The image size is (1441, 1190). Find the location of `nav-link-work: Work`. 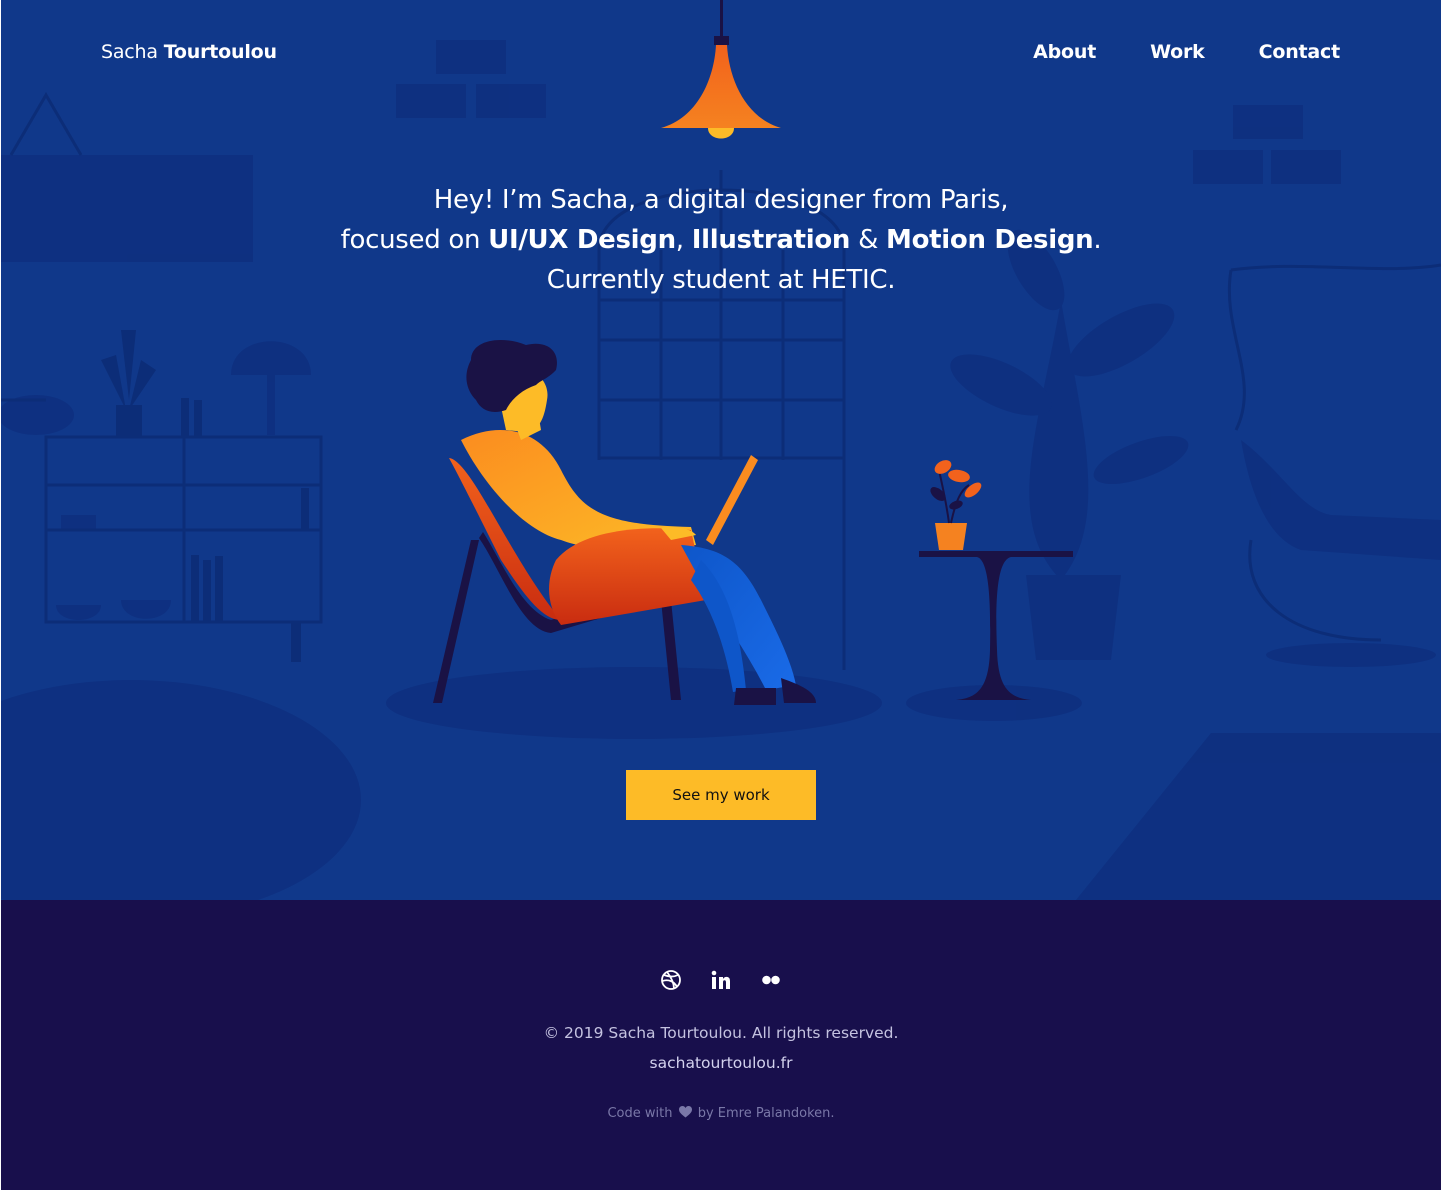

nav-link-work: Work is located at coordinates (1177, 52).